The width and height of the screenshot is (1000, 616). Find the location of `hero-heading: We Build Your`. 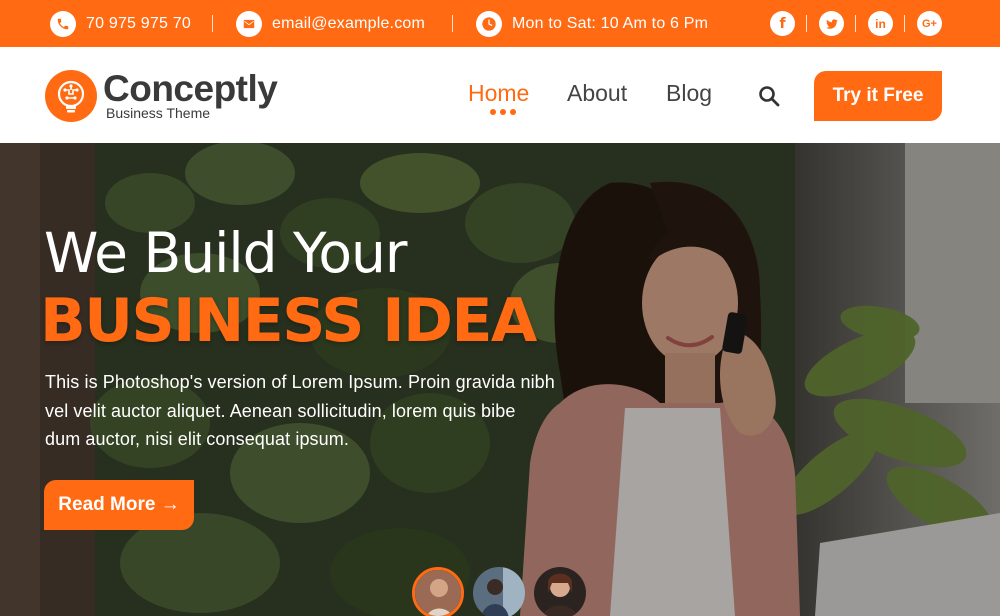

hero-heading: We Build Your is located at coordinates (225, 253).